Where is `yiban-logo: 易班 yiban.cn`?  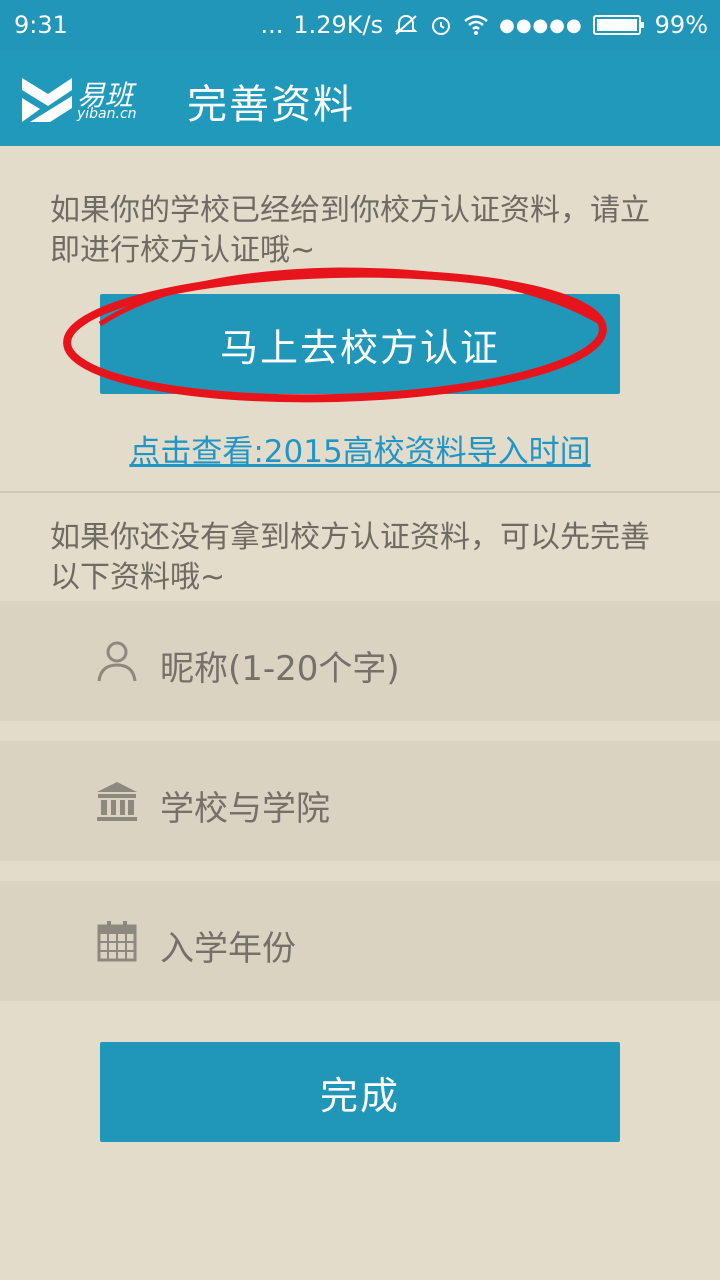 yiban-logo: 易班 yiban.cn is located at coordinates (90, 100).